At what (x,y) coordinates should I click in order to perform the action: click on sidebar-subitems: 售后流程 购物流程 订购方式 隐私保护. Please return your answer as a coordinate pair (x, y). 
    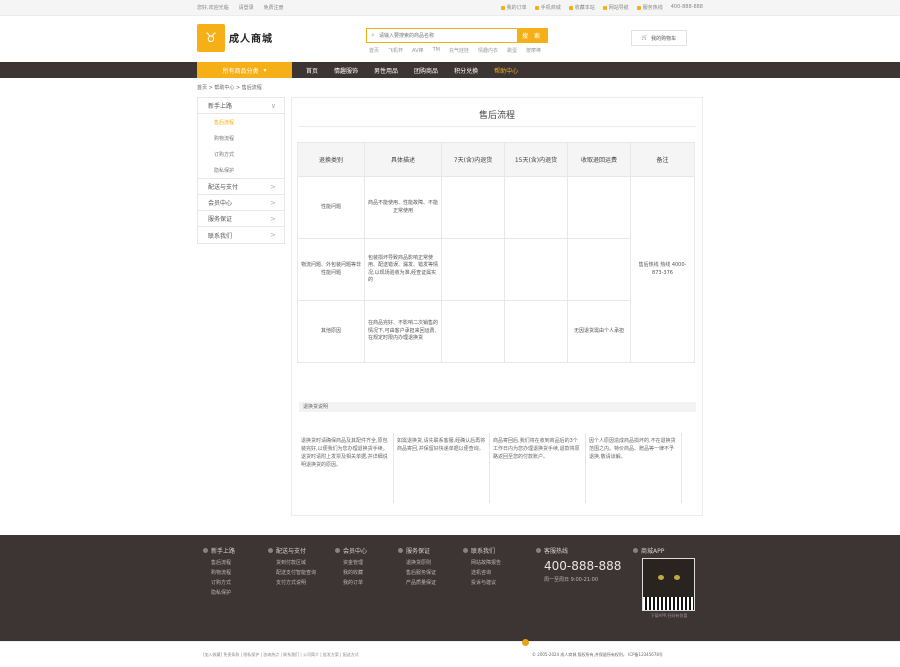
    Looking at the image, I should click on (241, 146).